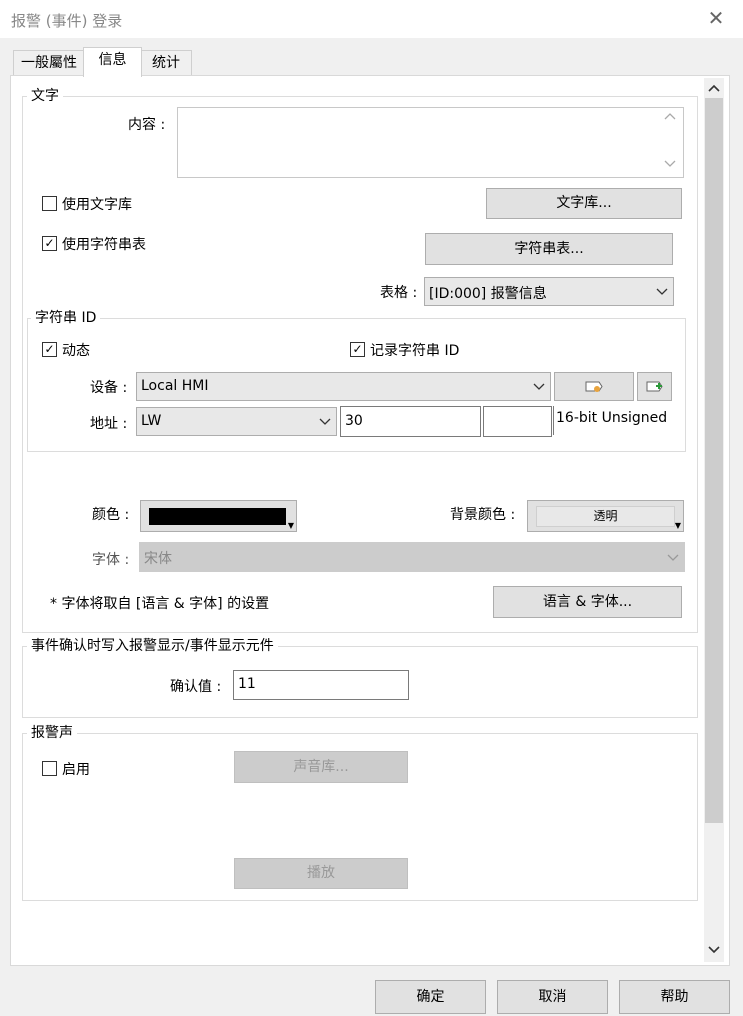 The image size is (743, 1016). I want to click on bg-color-label: 背景颜色 :, so click(483, 515).